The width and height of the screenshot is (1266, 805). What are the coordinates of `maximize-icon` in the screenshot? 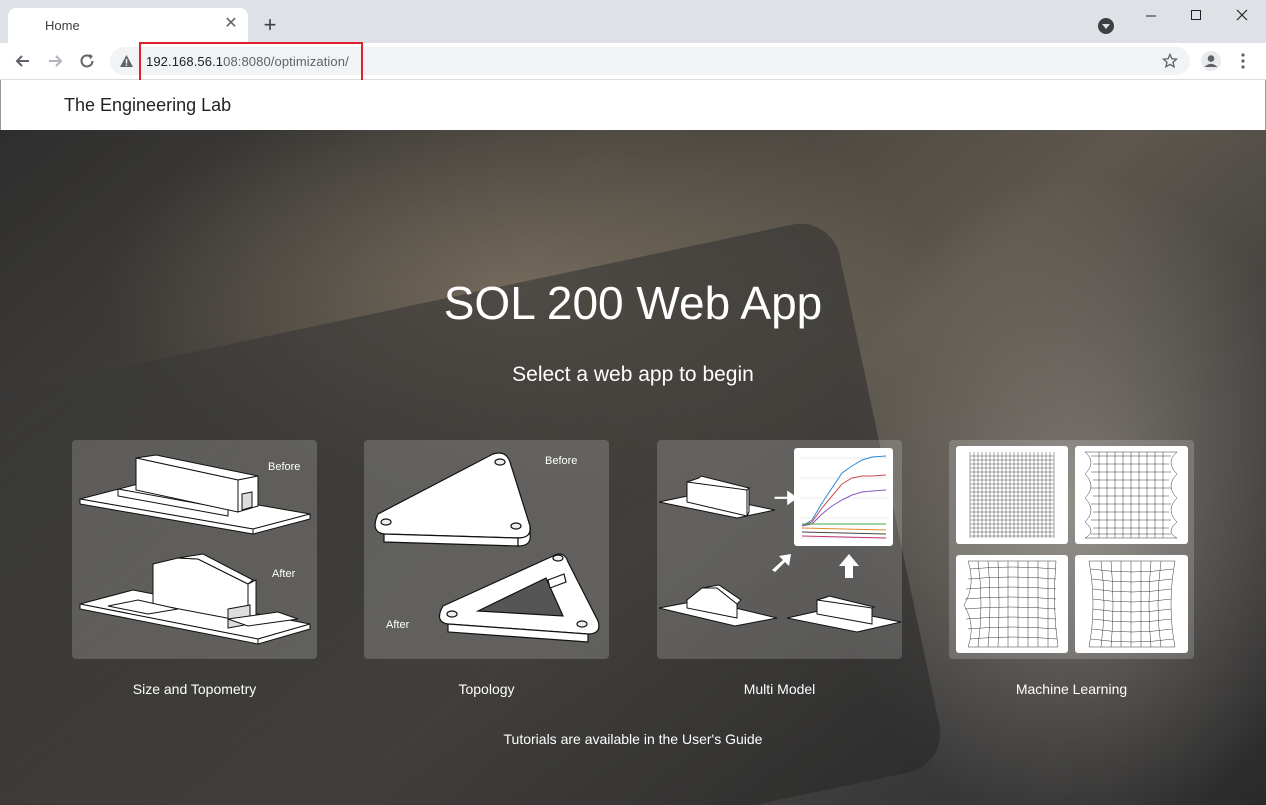 It's located at (1196, 16).